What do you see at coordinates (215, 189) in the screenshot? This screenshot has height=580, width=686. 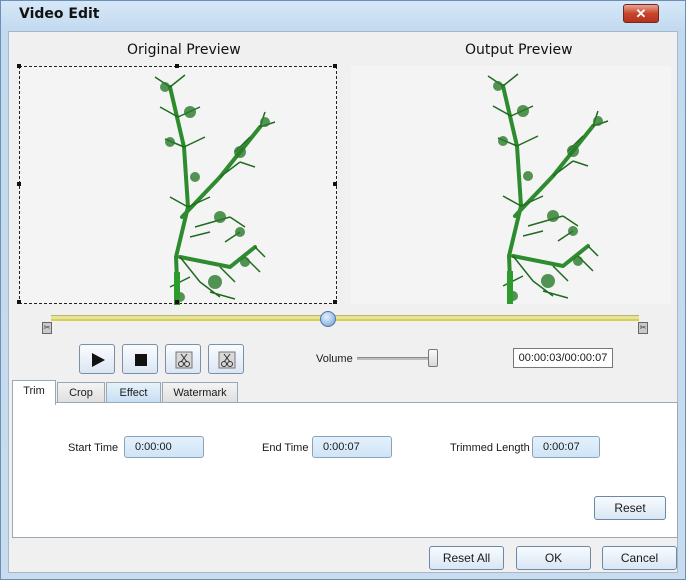 I see `tree-image` at bounding box center [215, 189].